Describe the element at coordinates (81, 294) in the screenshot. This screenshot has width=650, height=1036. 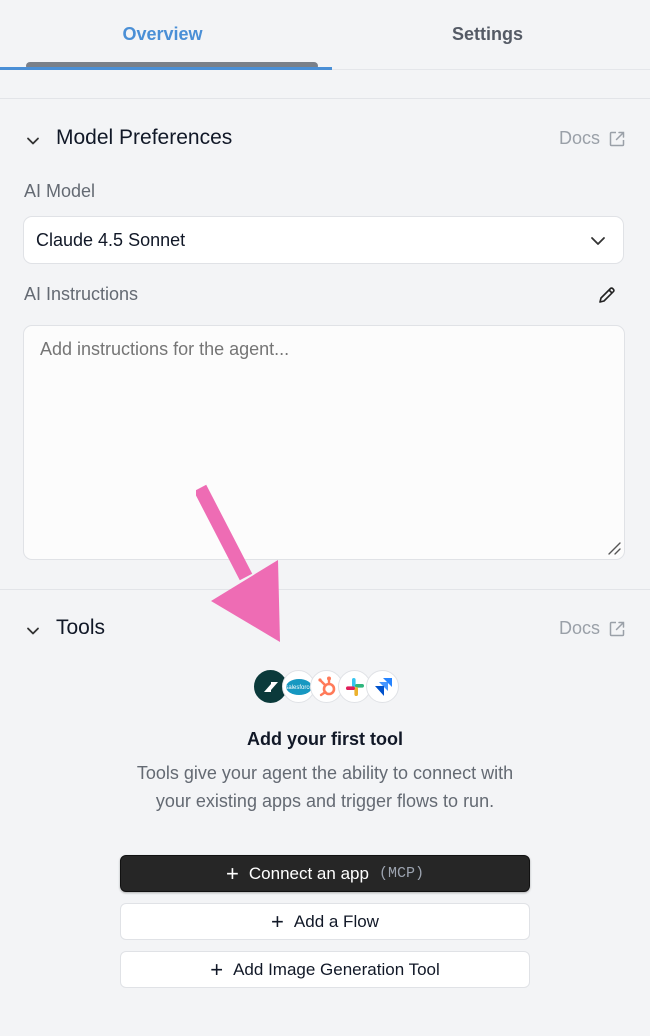
I see `ai-instructions-label: AI Instructions` at that location.